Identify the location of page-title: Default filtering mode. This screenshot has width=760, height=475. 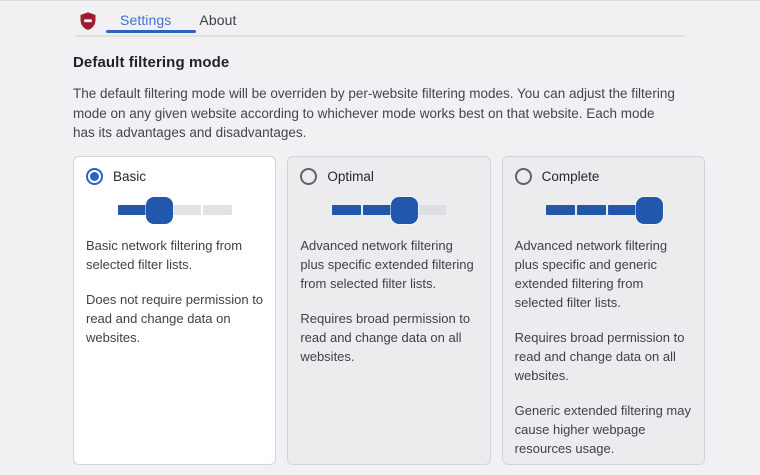
(151, 62).